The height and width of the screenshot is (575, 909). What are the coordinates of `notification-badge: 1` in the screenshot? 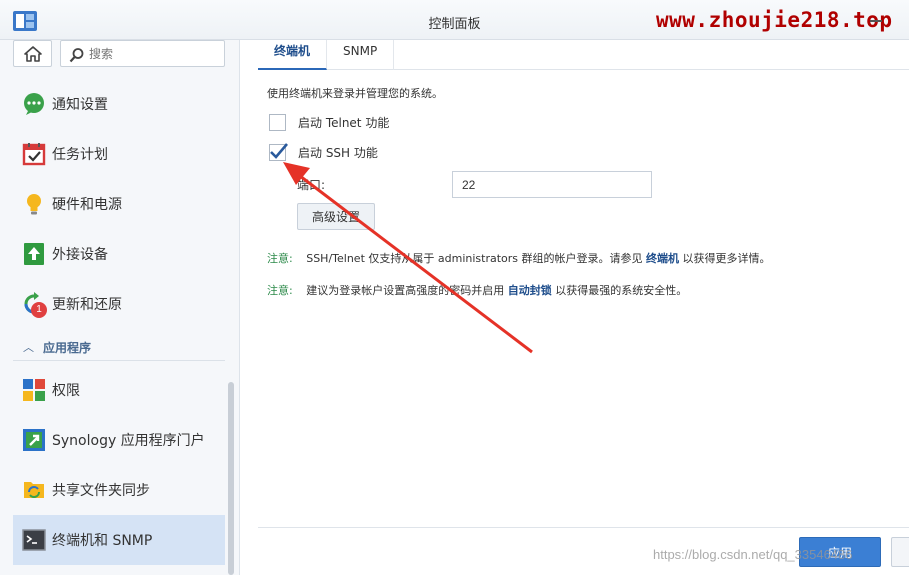 It's located at (39, 310).